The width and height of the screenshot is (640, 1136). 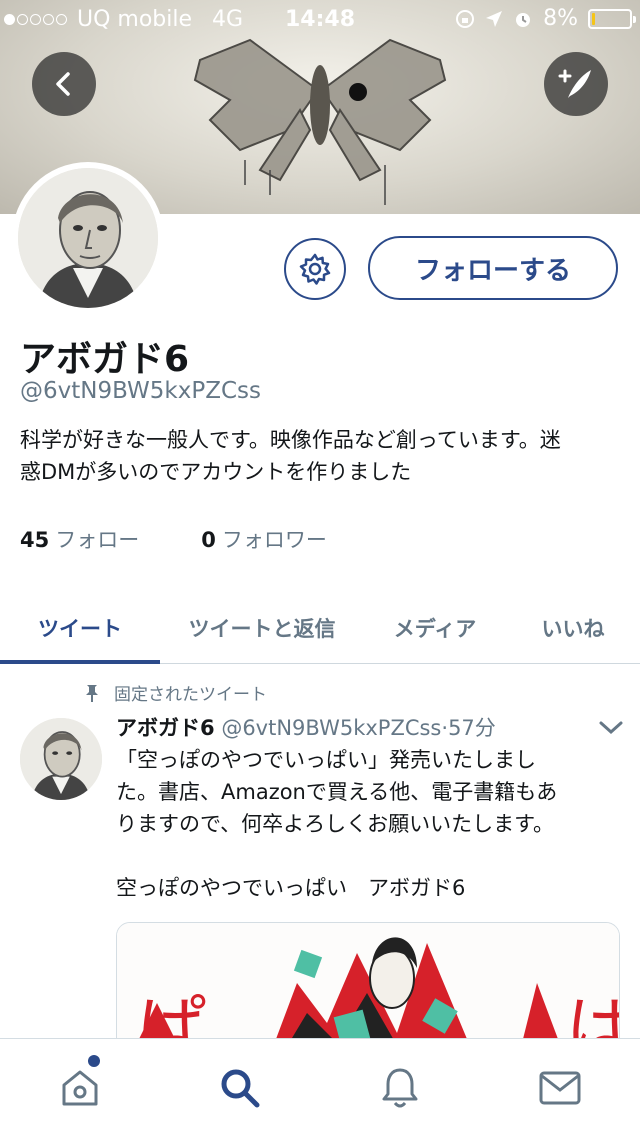 I want to click on compose-tweet-button, so click(x=576, y=84).